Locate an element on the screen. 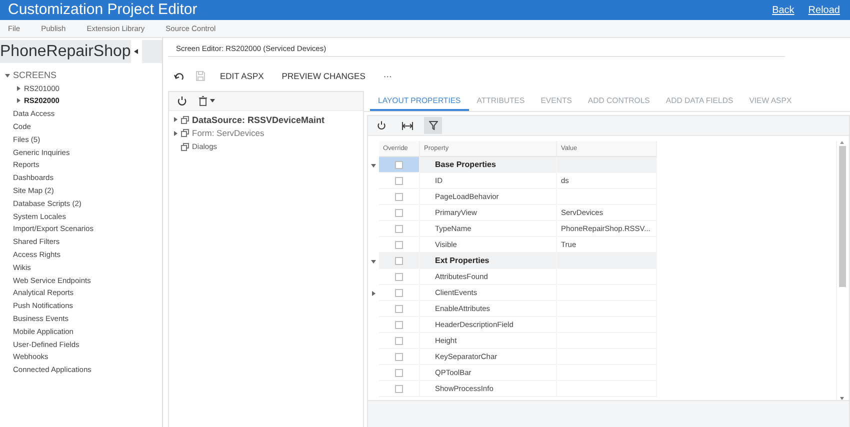 The width and height of the screenshot is (850, 427). fit-width-icon is located at coordinates (407, 126).